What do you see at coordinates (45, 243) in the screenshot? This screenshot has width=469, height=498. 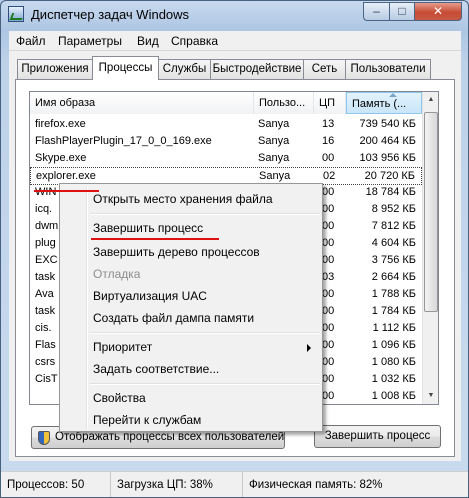 I see `cell-image-name: plug` at bounding box center [45, 243].